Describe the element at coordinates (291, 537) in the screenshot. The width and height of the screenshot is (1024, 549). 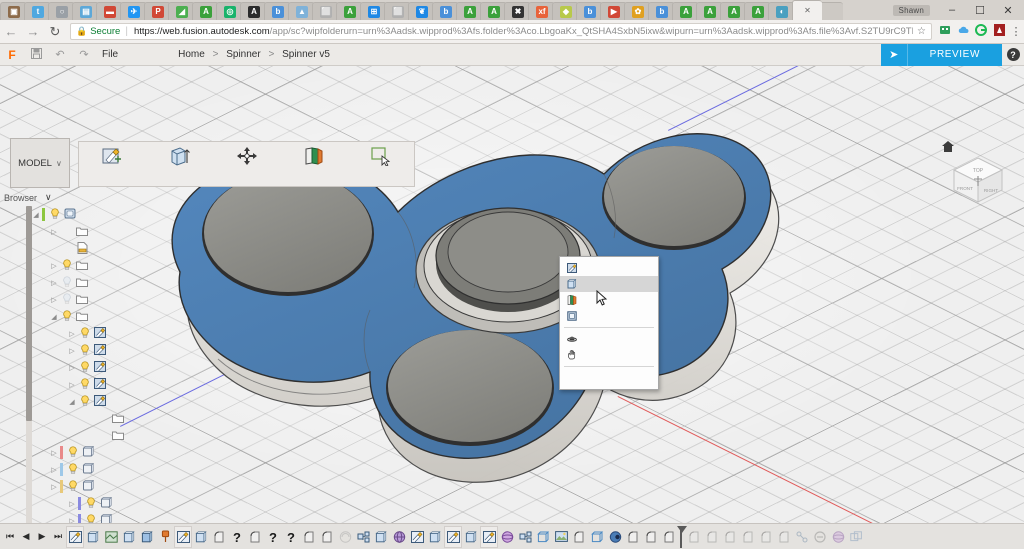
I see `timeline-feature-unknown: ?` at that location.